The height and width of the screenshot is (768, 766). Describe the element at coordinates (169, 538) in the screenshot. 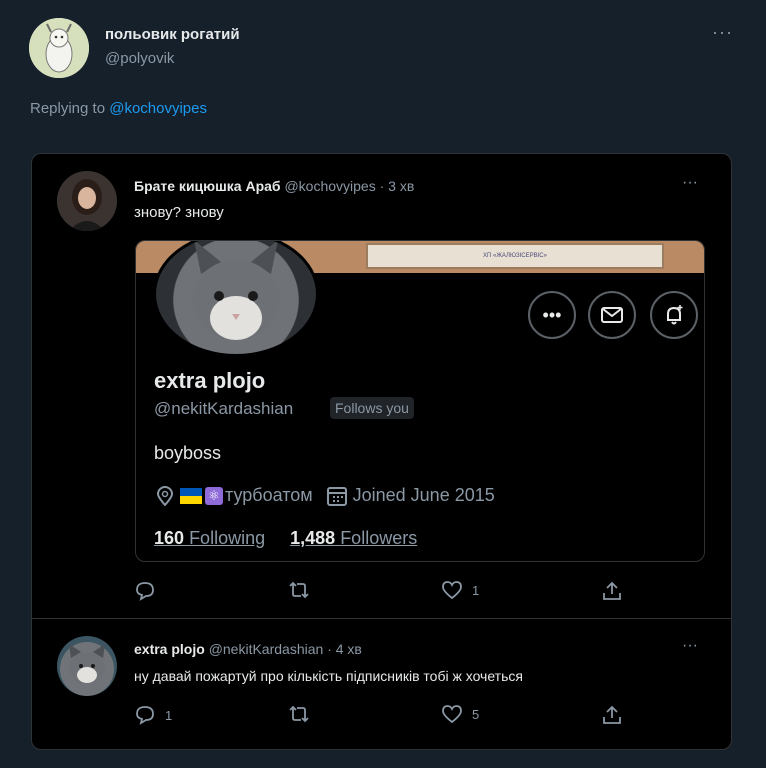

I see `following-count: 160` at that location.